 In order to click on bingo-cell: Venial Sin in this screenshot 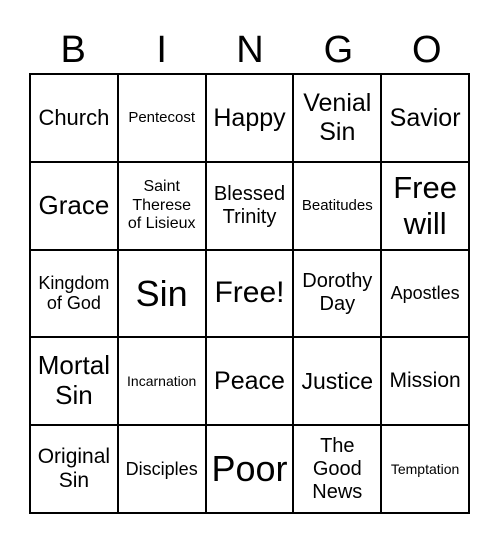, I will do `click(337, 118)`.